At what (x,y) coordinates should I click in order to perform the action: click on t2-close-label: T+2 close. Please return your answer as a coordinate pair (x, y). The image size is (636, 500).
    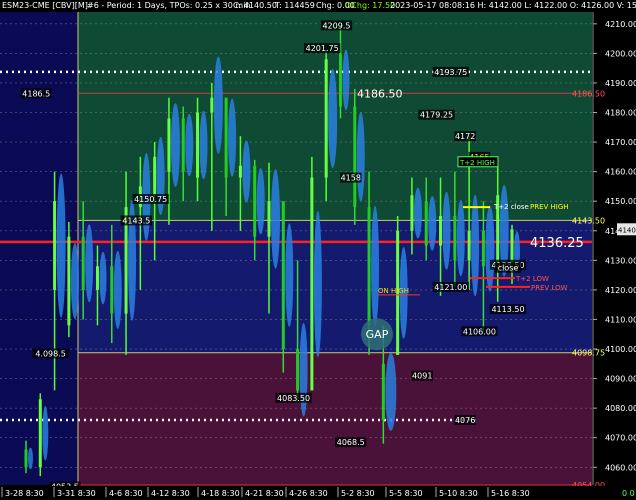
    Looking at the image, I should click on (511, 207).